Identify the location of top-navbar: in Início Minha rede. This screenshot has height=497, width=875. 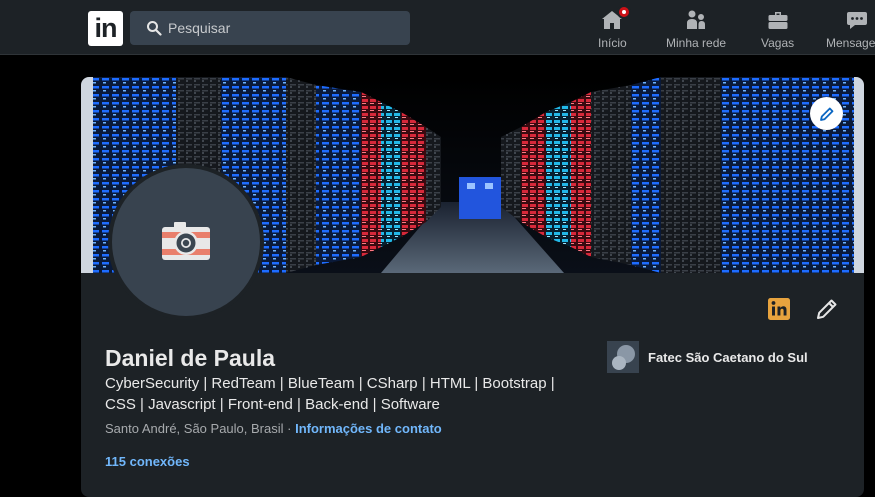
(437, 27).